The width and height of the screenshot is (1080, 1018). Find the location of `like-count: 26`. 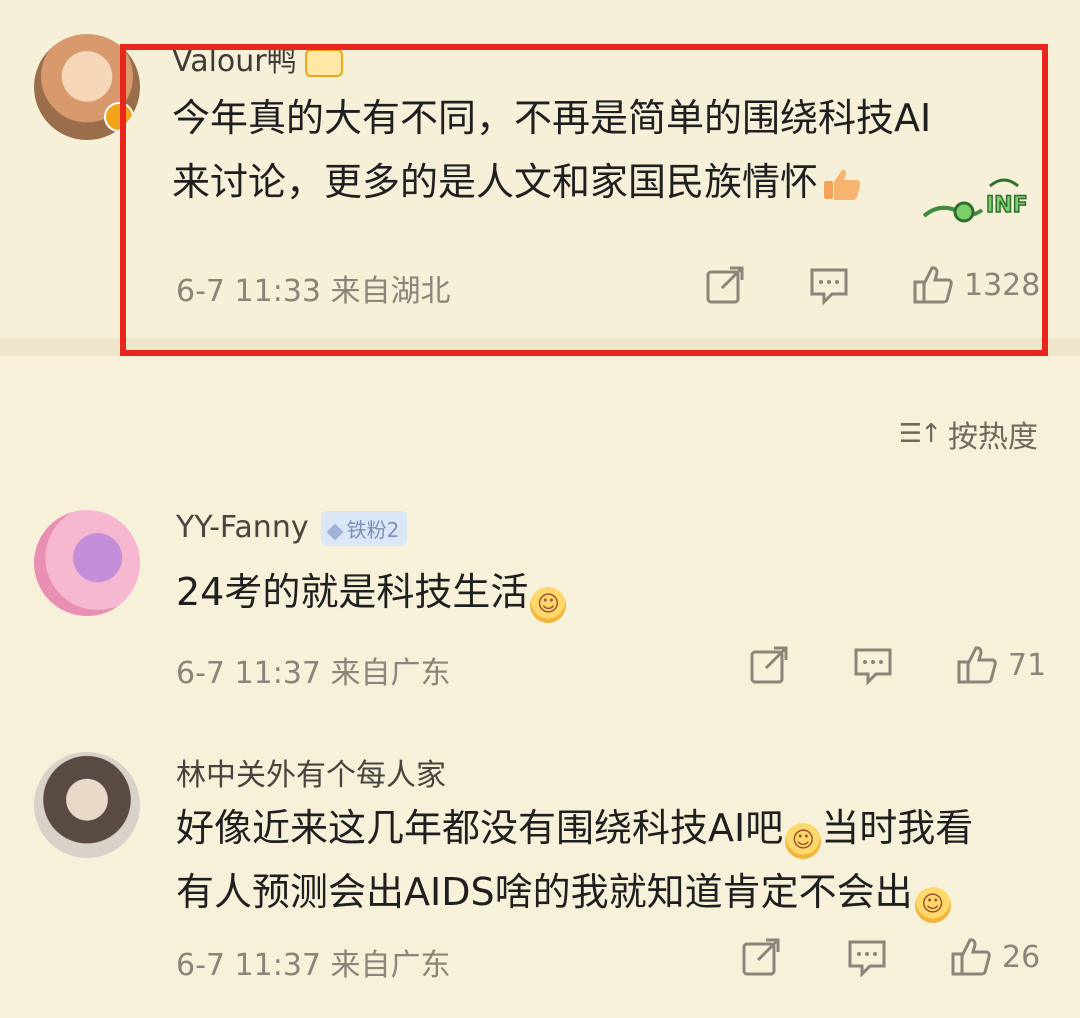

like-count: 26 is located at coordinates (1021, 957).